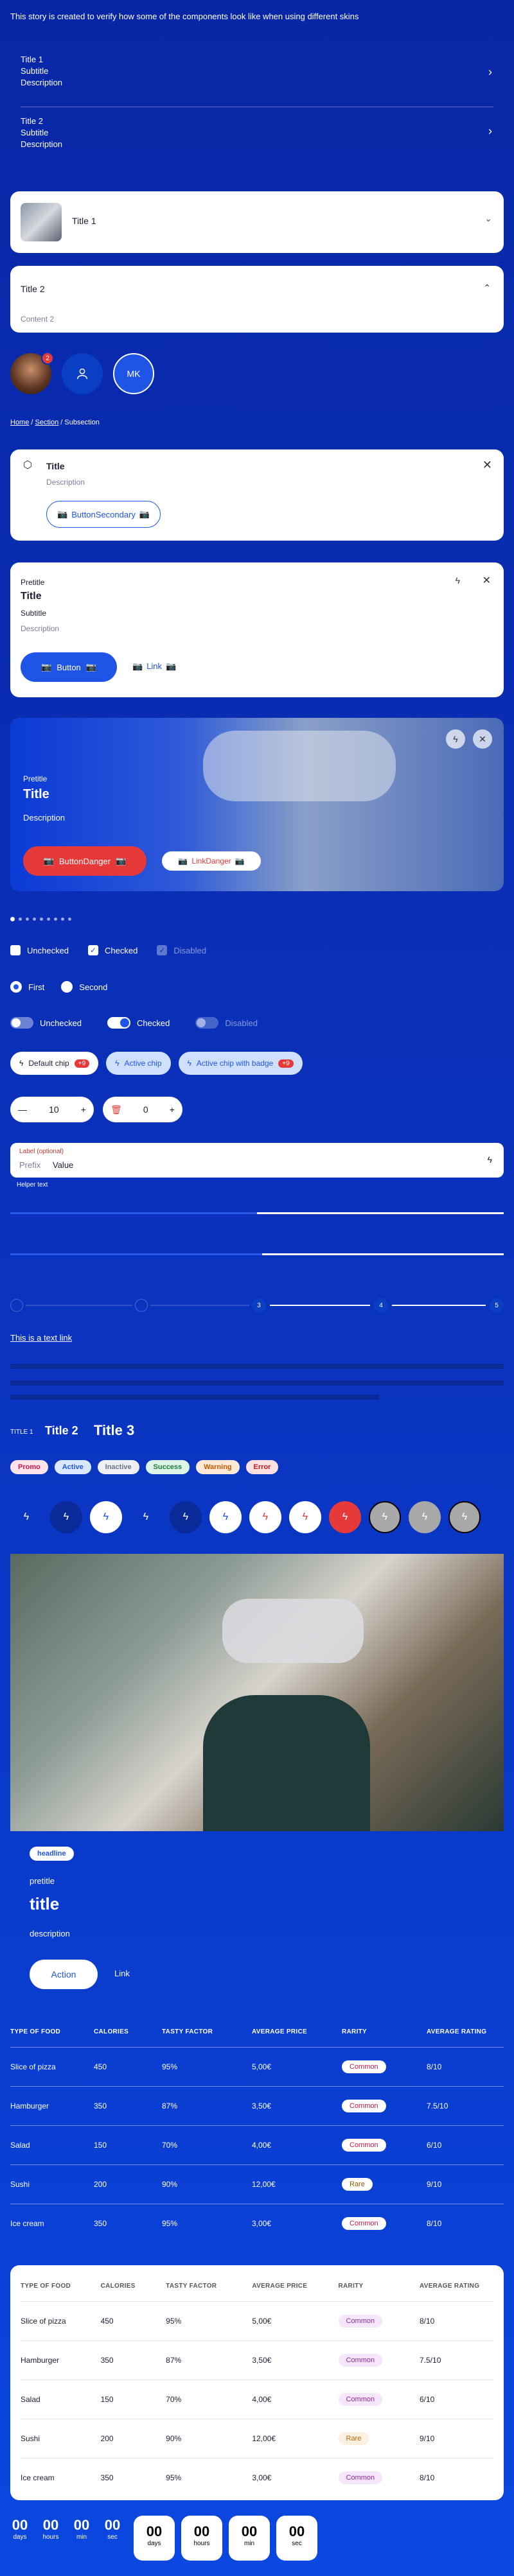  Describe the element at coordinates (201, 2538) in the screenshot. I see `countdown-box: 00 hours` at that location.